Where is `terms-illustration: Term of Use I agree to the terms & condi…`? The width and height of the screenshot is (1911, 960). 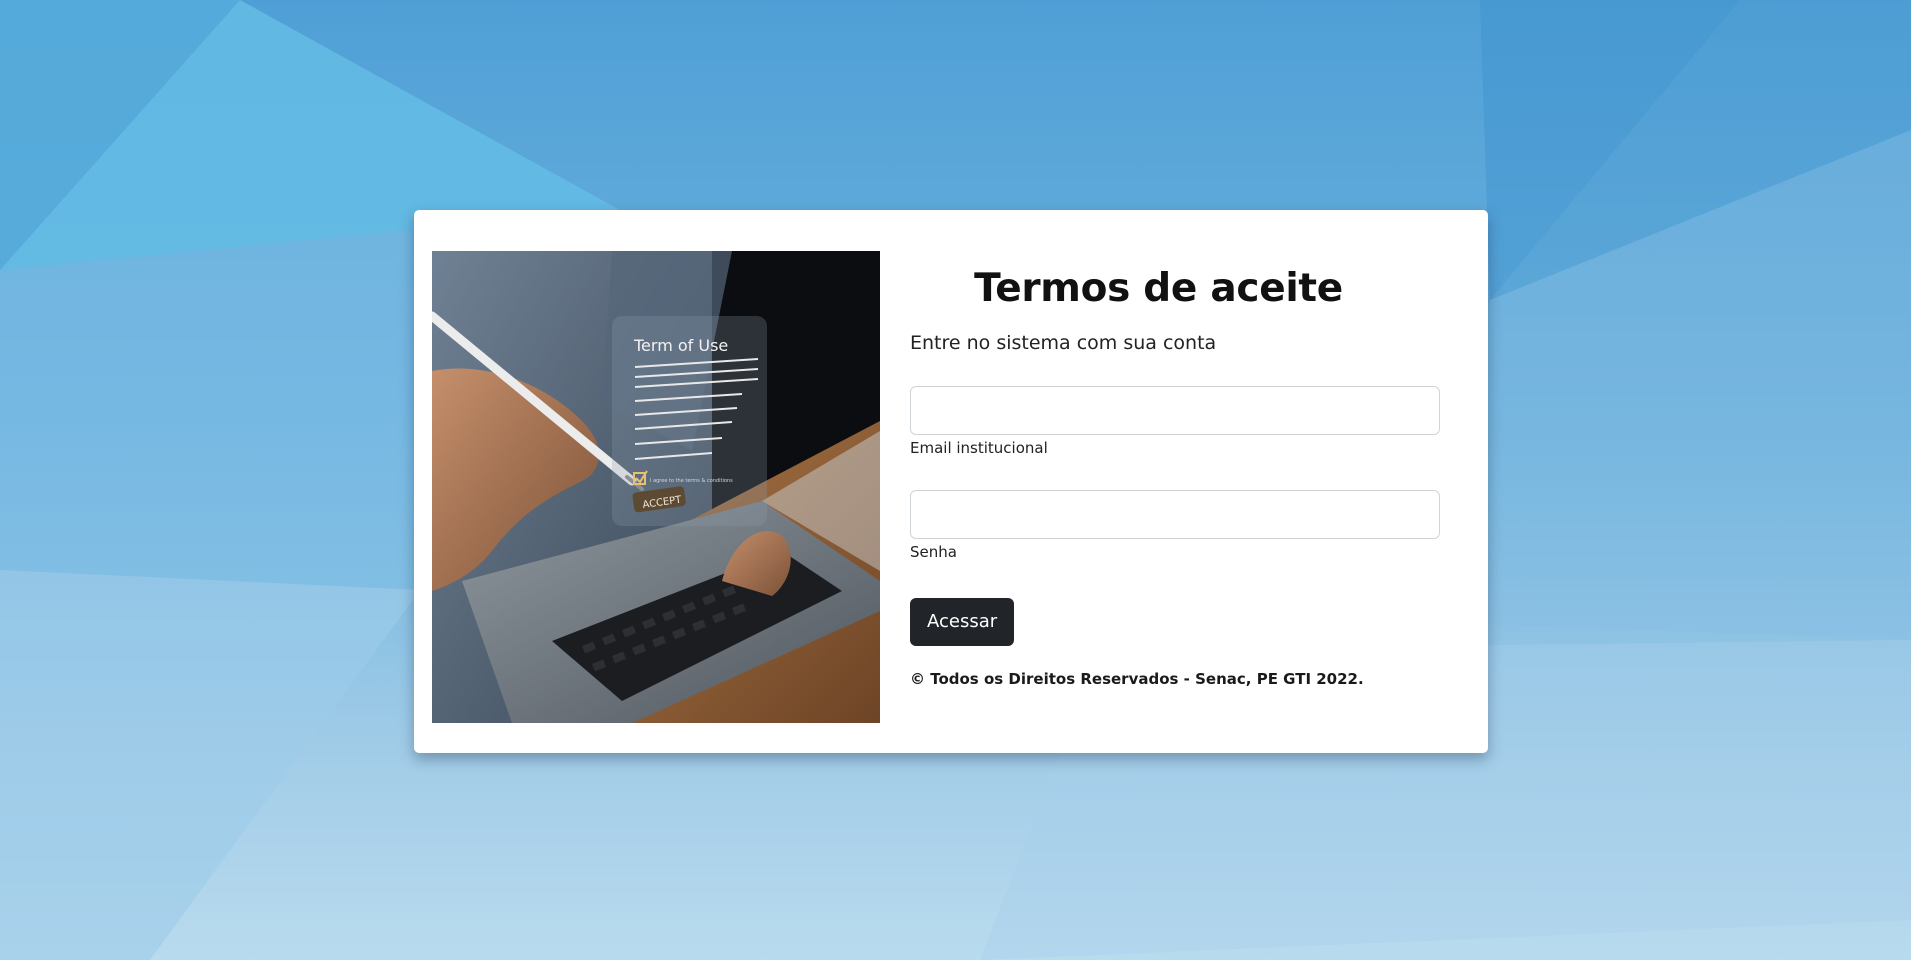
terms-illustration: Term of Use I agree to the terms & condi… is located at coordinates (656, 487).